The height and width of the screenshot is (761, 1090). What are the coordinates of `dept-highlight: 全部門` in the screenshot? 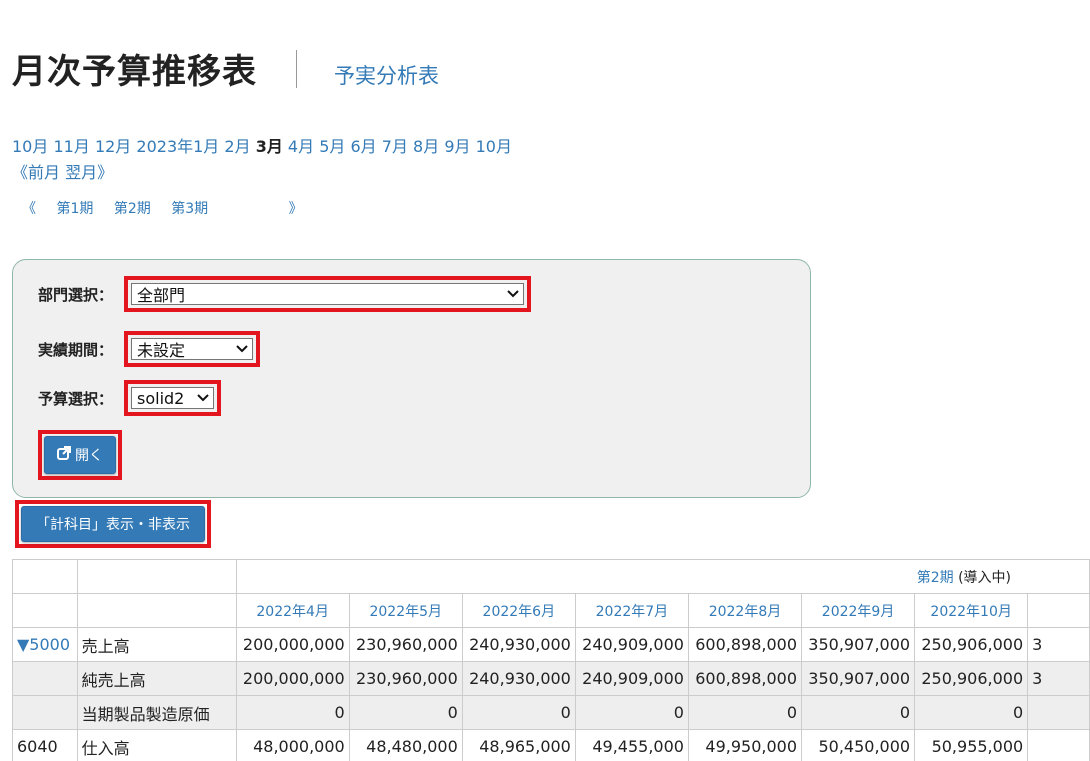 It's located at (327, 294).